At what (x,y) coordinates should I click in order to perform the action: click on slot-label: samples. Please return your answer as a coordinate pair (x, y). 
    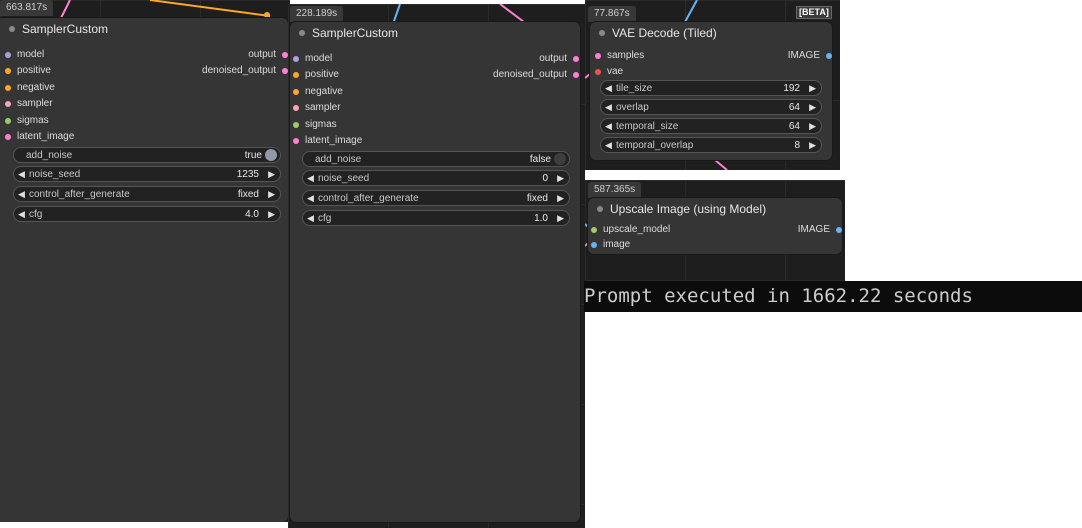
    Looking at the image, I should click on (626, 55).